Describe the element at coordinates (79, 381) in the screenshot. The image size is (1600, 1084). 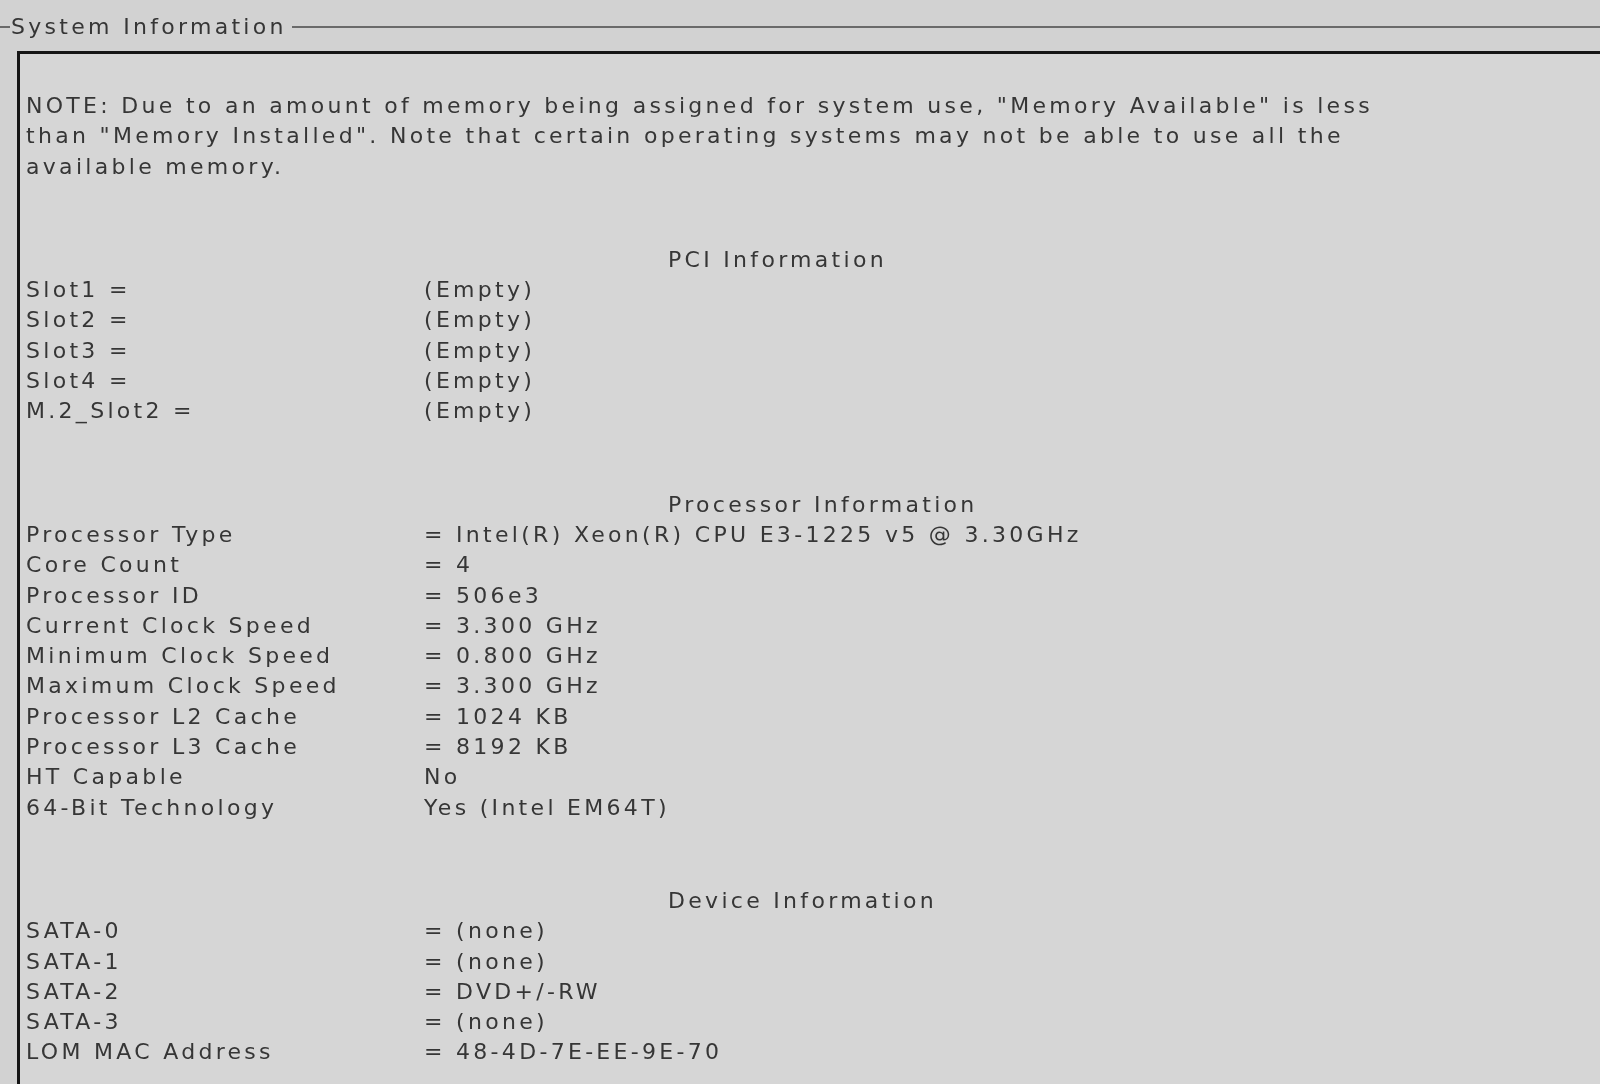
I see `field-label: Slot4 =` at that location.